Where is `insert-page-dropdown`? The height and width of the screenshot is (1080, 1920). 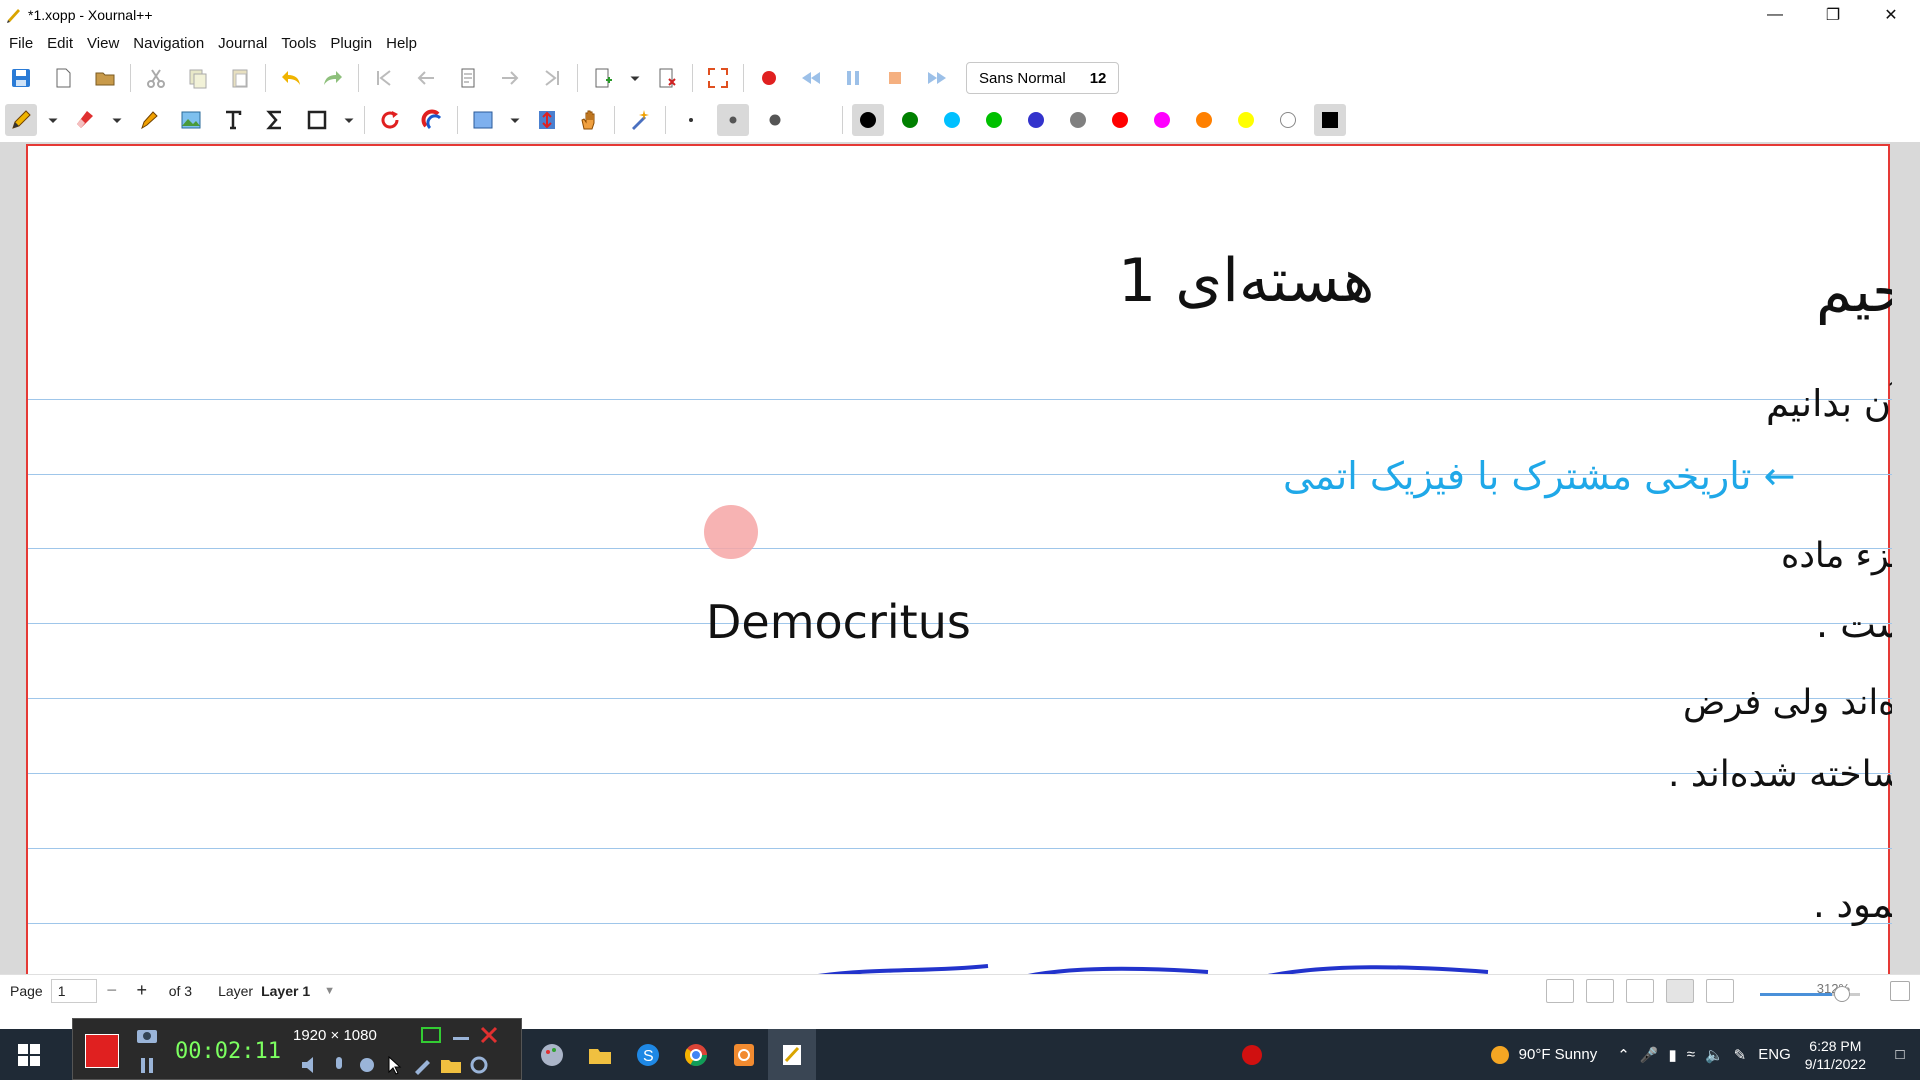
insert-page-dropdown is located at coordinates (635, 78).